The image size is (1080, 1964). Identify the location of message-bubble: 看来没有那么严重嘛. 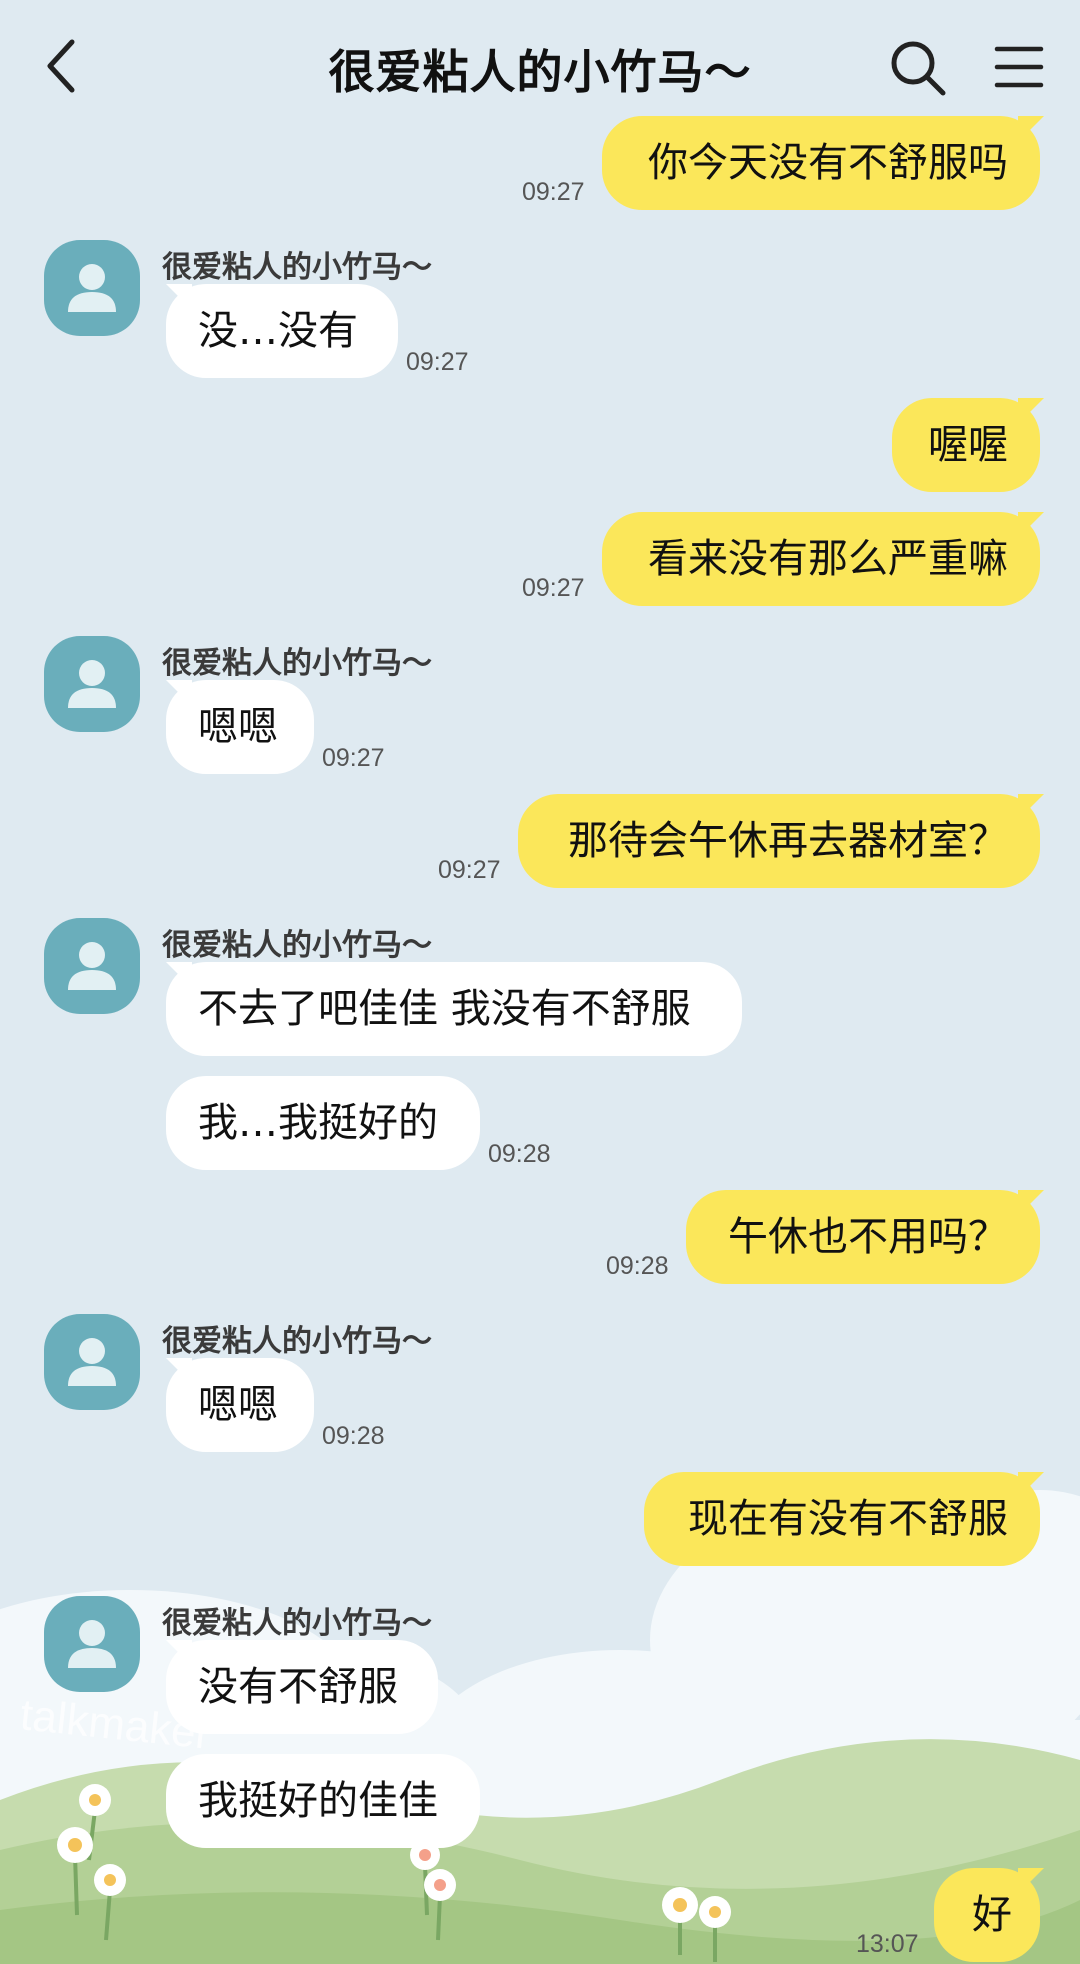
(821, 559).